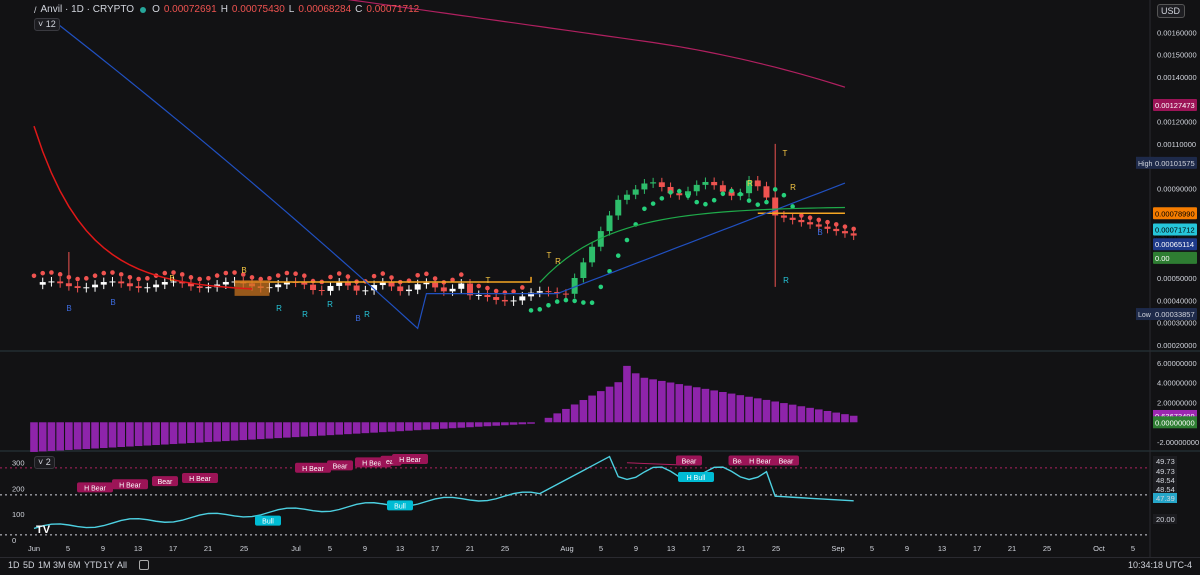  I want to click on range-1y: 1Y, so click(108, 565).